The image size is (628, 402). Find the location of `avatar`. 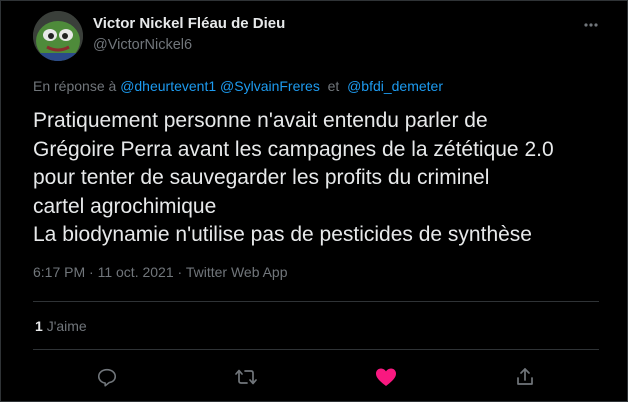

avatar is located at coordinates (58, 36).